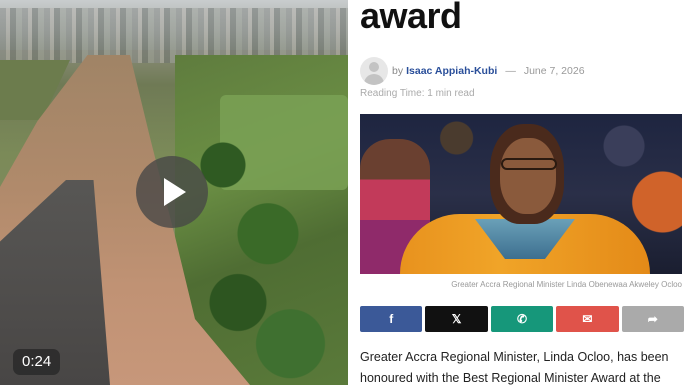  What do you see at coordinates (528, 176) in the screenshot?
I see `photo-minister-face` at bounding box center [528, 176].